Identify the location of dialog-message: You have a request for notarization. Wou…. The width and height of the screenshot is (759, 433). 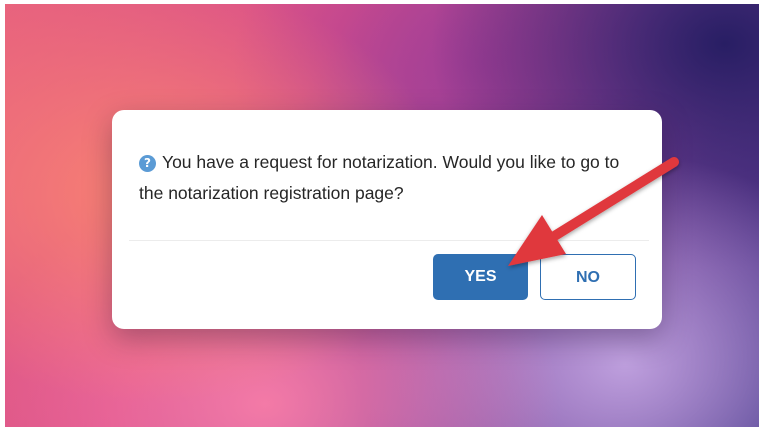
(379, 177).